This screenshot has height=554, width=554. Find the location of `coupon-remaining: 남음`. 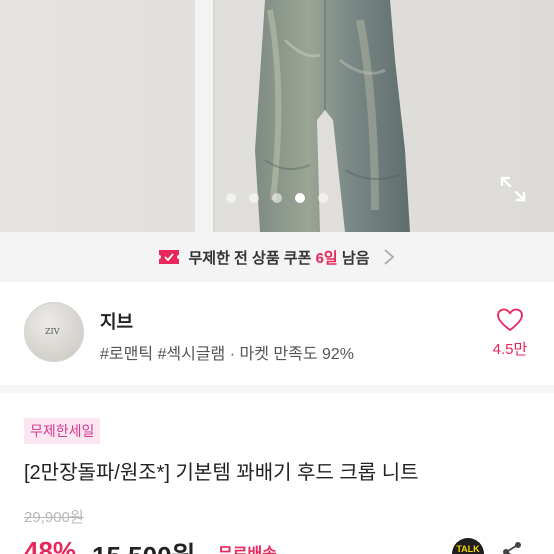

coupon-remaining: 남음 is located at coordinates (355, 258).